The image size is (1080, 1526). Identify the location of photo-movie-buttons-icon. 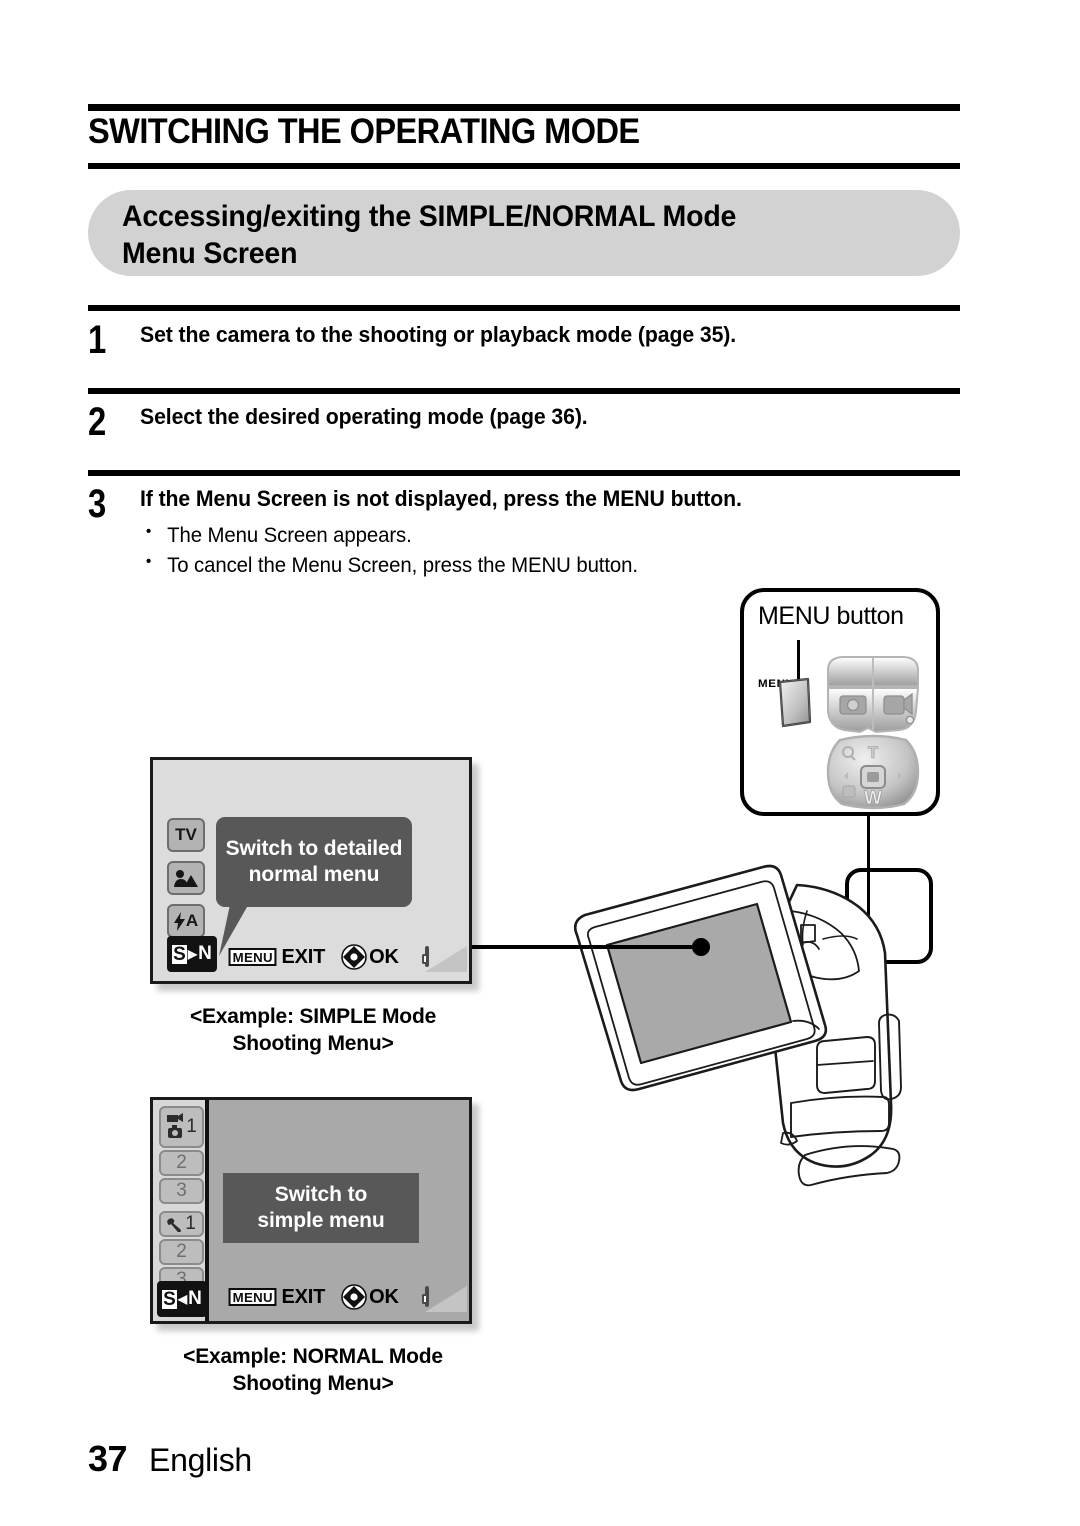
(873, 695).